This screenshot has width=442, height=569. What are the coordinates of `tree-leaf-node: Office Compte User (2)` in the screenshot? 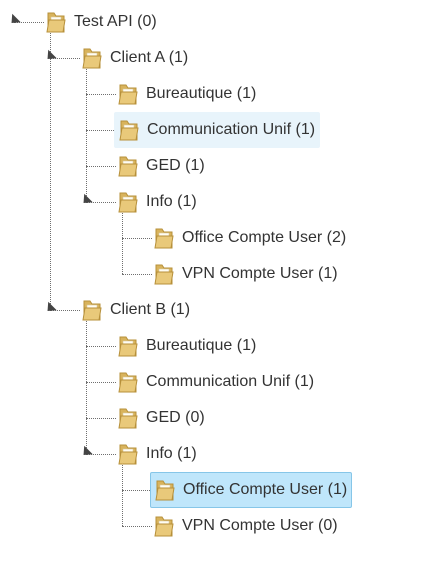 It's located at (250, 238).